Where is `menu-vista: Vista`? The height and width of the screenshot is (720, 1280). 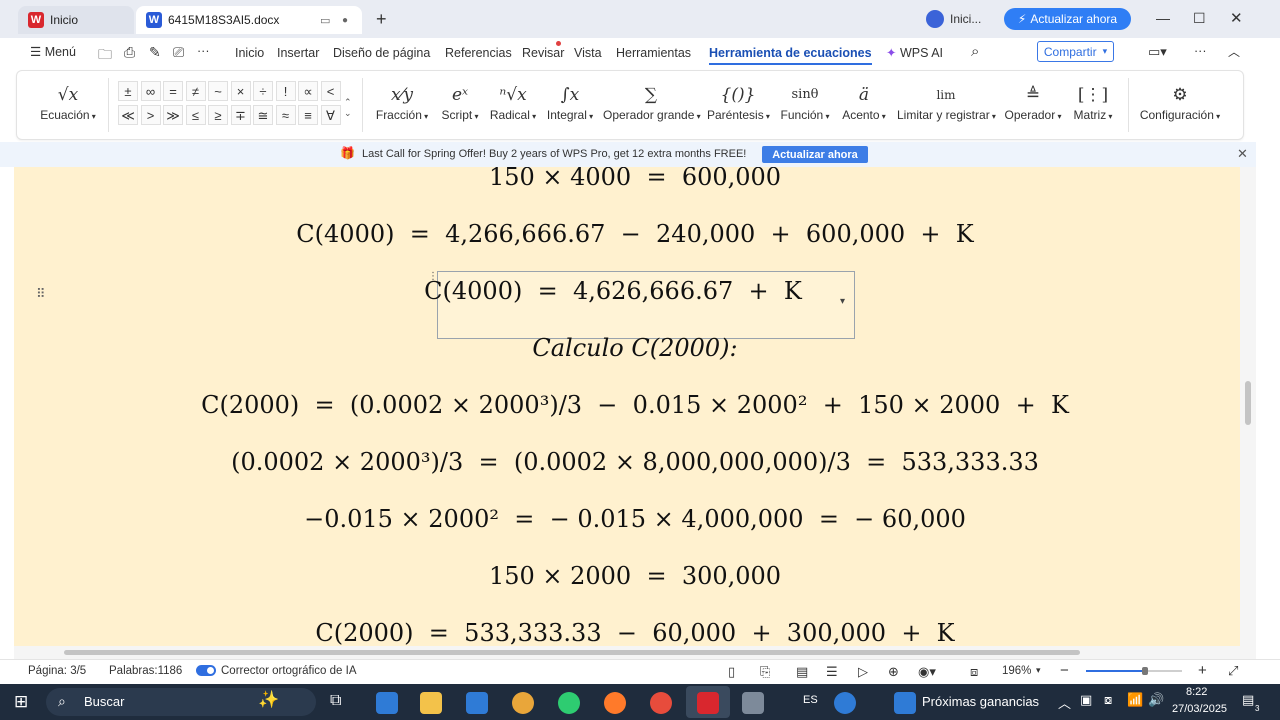 menu-vista: Vista is located at coordinates (588, 53).